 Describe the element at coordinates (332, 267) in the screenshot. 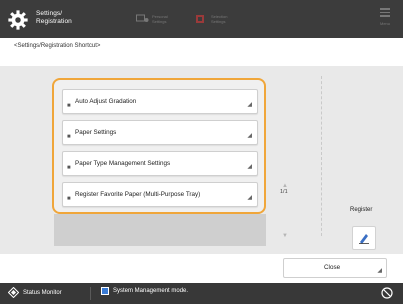

I see `close-label: Close` at that location.